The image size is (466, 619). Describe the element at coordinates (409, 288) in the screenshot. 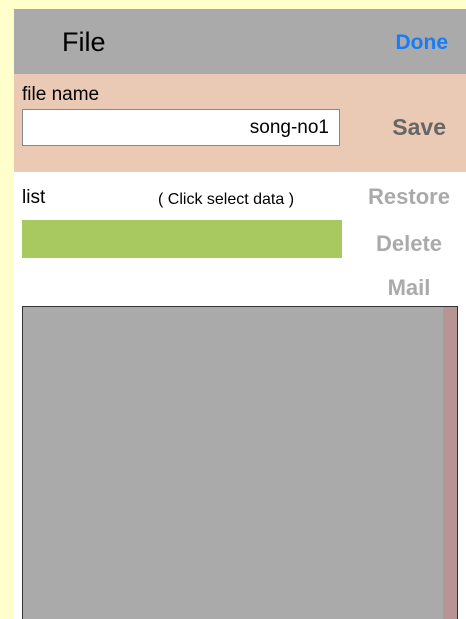

I see `mail-button: Mail` at that location.